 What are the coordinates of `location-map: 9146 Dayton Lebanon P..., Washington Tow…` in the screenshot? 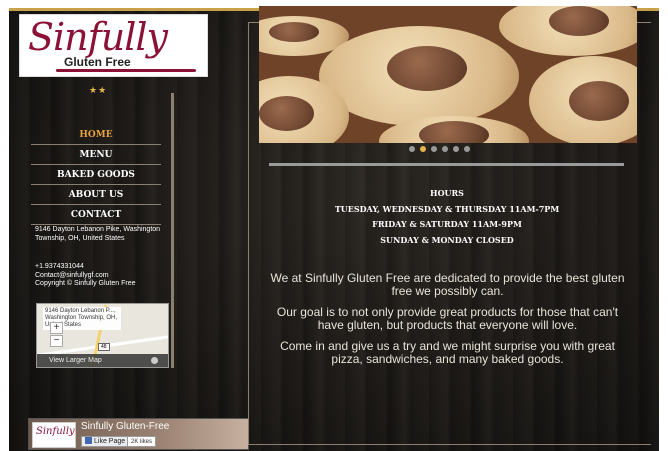 It's located at (102, 335).